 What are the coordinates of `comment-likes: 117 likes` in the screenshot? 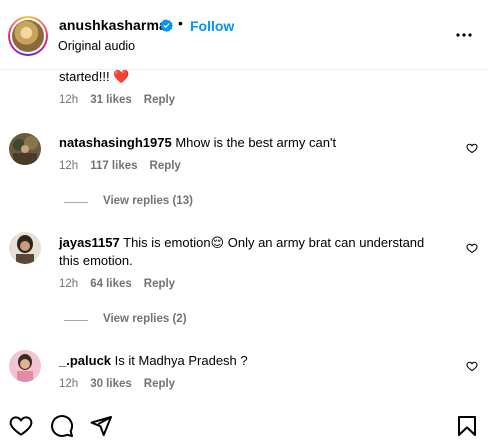 It's located at (113, 166).